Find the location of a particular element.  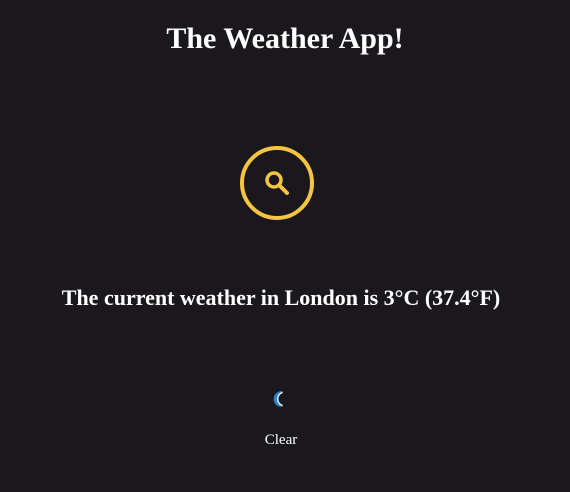

moon-icon is located at coordinates (278, 399).